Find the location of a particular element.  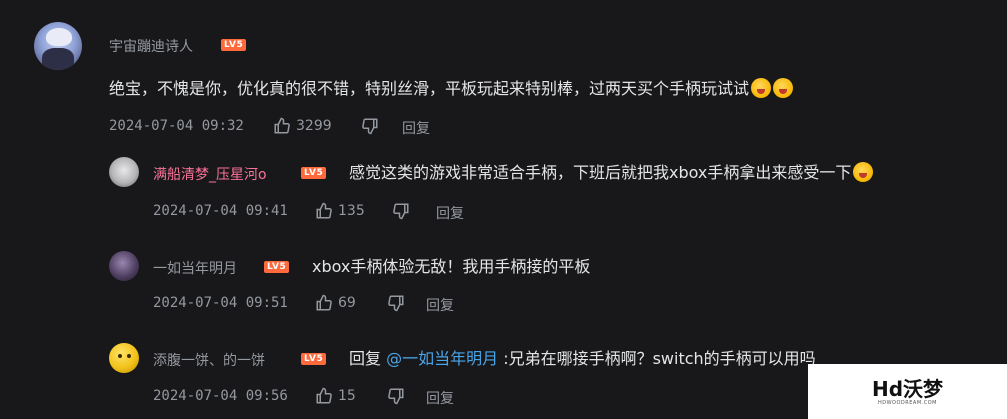

watermark-brand: Hd沃梦 is located at coordinates (907, 388).